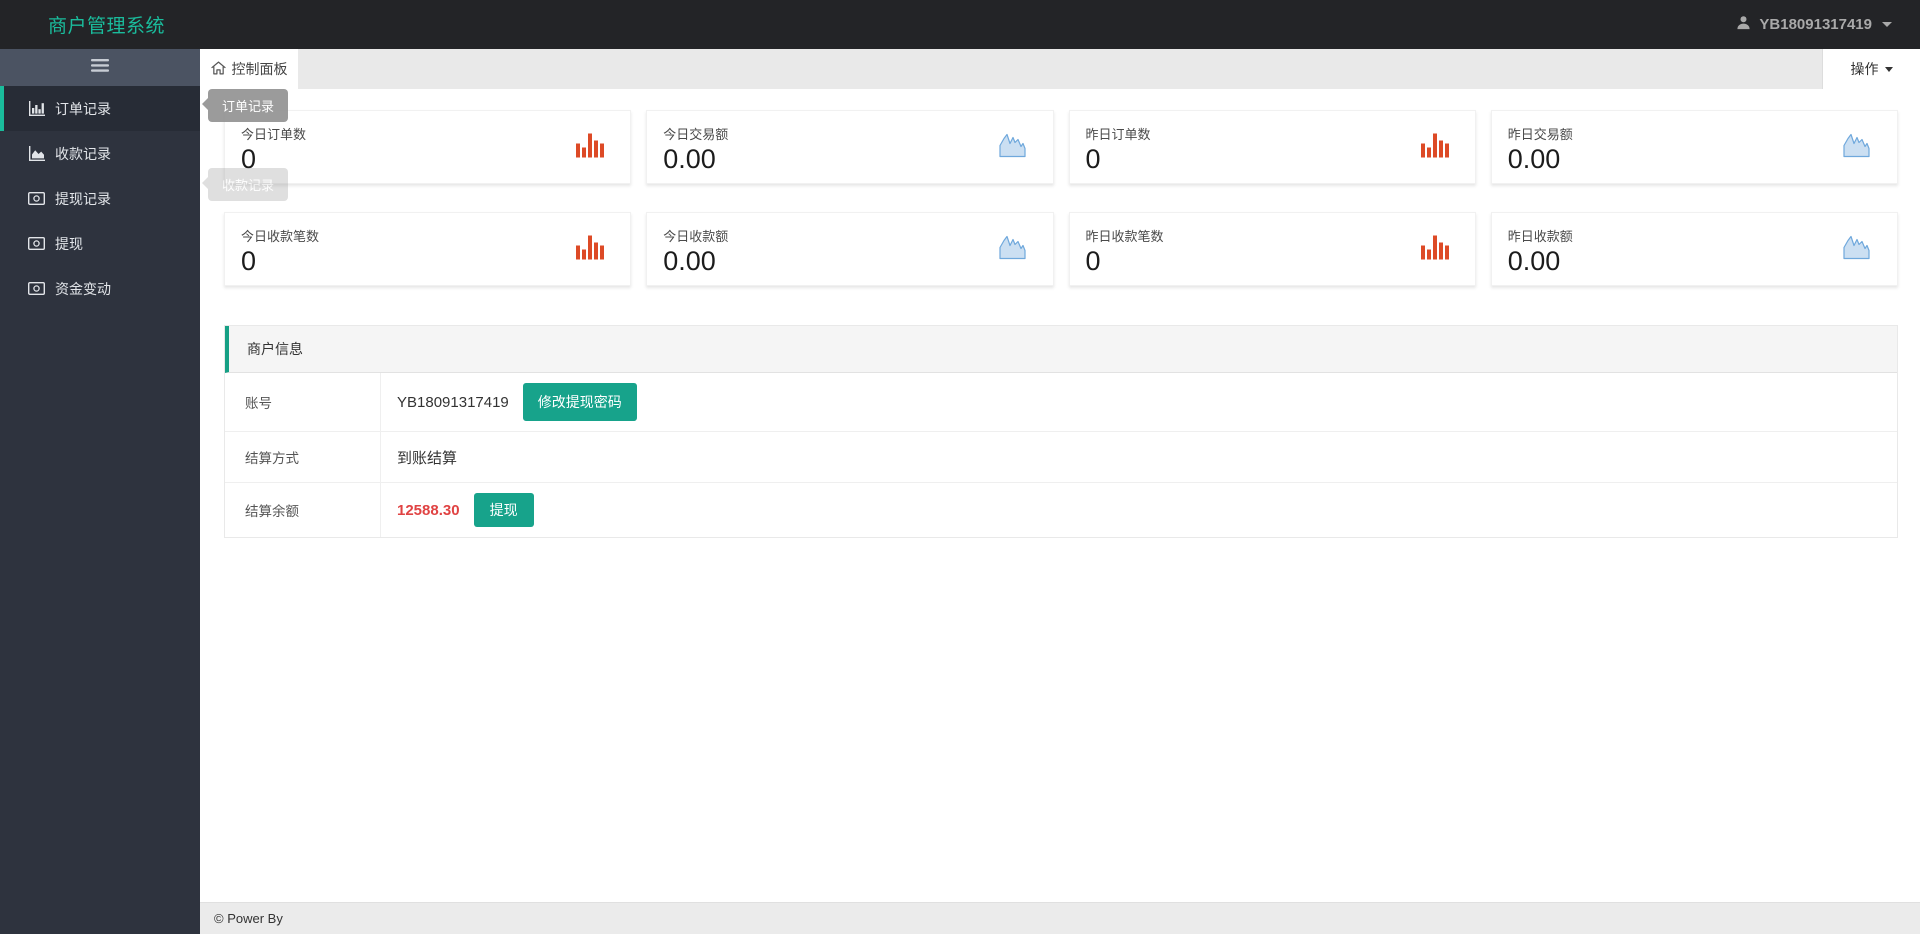  I want to click on sidebar-item-order-records: 订单记录, so click(100, 108).